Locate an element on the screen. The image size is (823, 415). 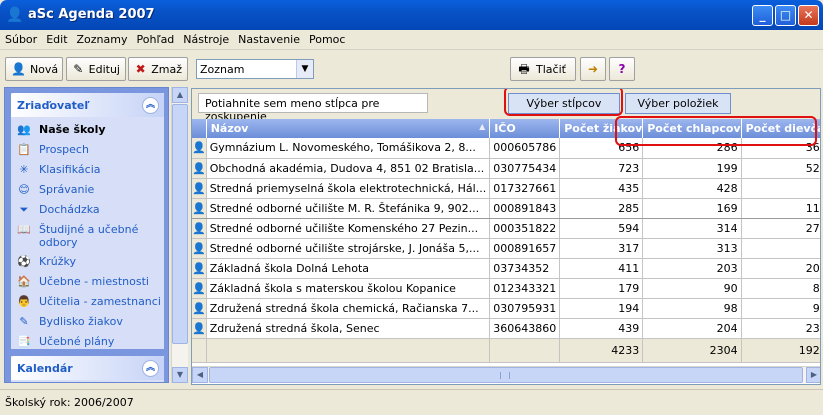
sidebar-item-ucebne-plany: 📑 Učebné plány is located at coordinates (87, 342).